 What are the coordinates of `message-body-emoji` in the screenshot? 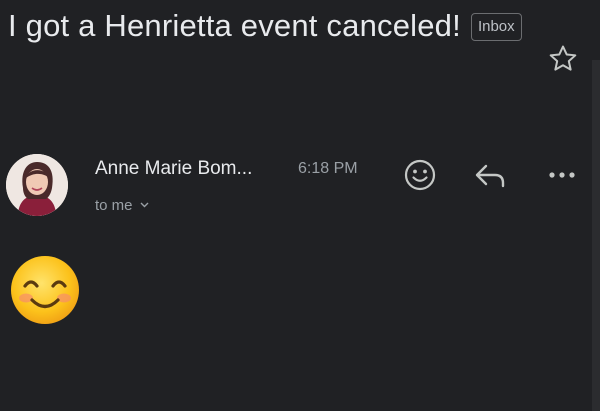 It's located at (45, 290).